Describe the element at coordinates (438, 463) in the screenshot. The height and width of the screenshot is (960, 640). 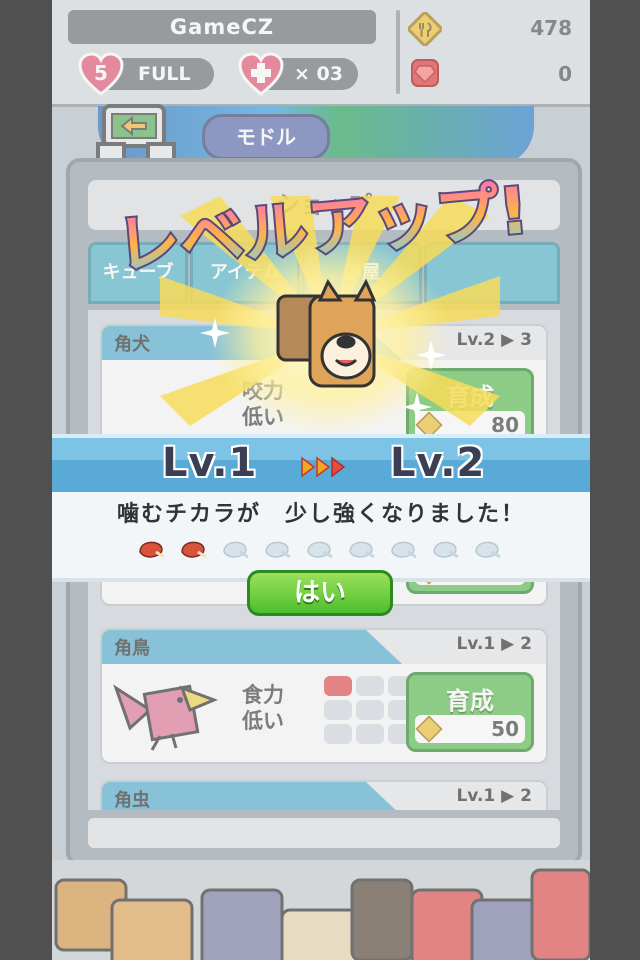
I see `level-to: Lv.2` at that location.